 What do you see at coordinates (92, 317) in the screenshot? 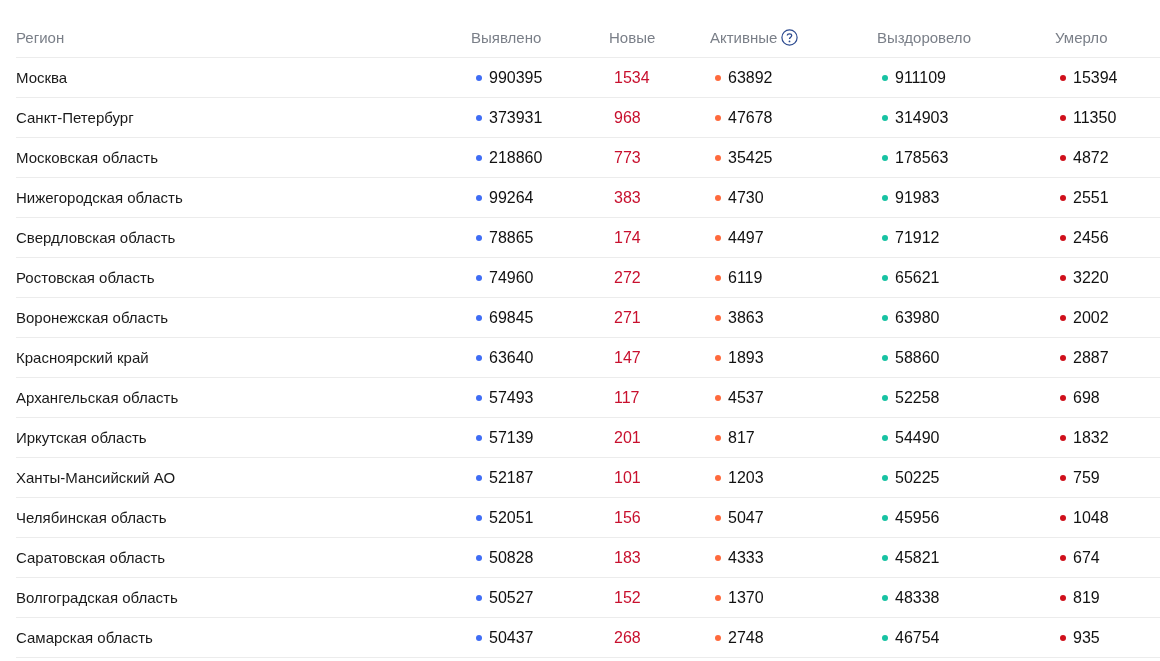
I see `region-name: Воронежская область` at bounding box center [92, 317].